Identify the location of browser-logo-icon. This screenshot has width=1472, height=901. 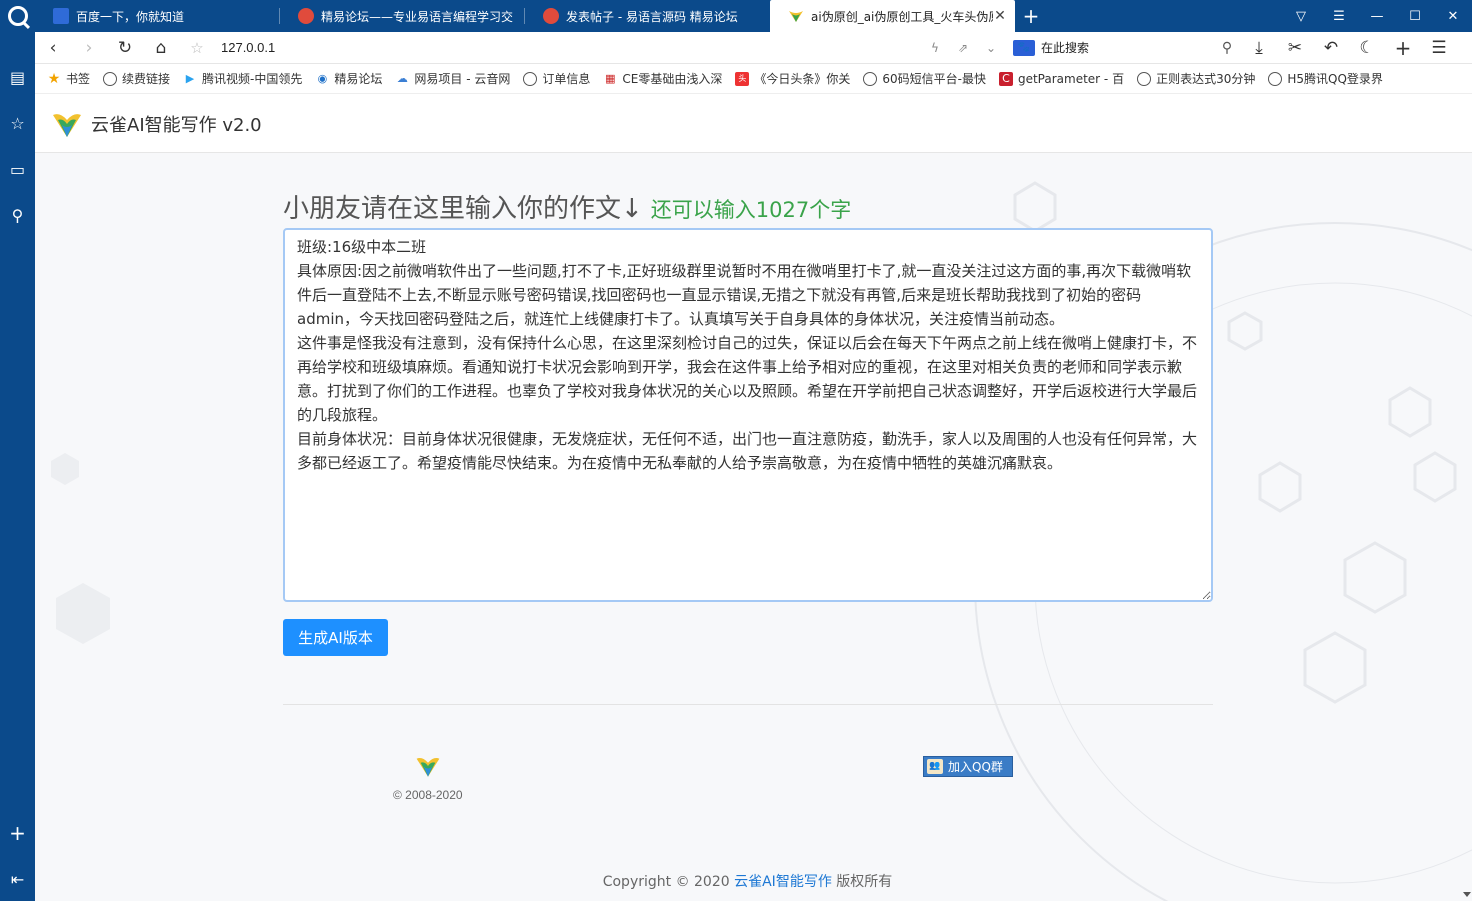
(17, 16).